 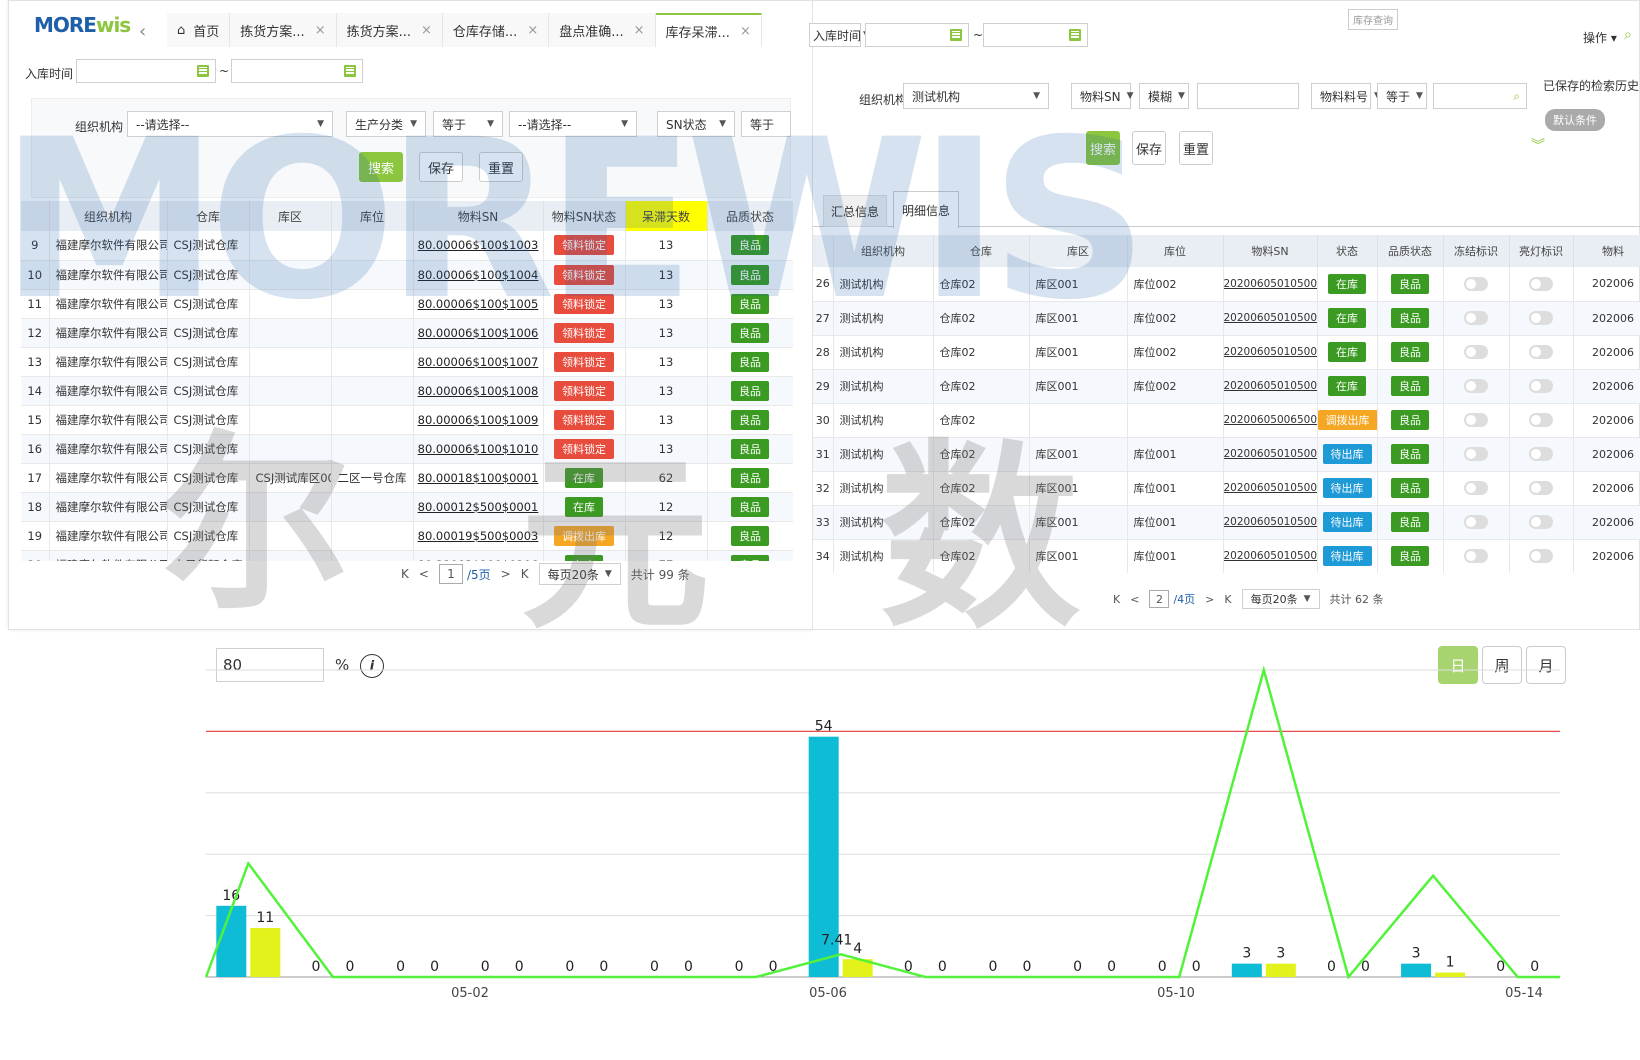 I want to click on tab-0: ⌂ 首页, so click(x=199, y=30).